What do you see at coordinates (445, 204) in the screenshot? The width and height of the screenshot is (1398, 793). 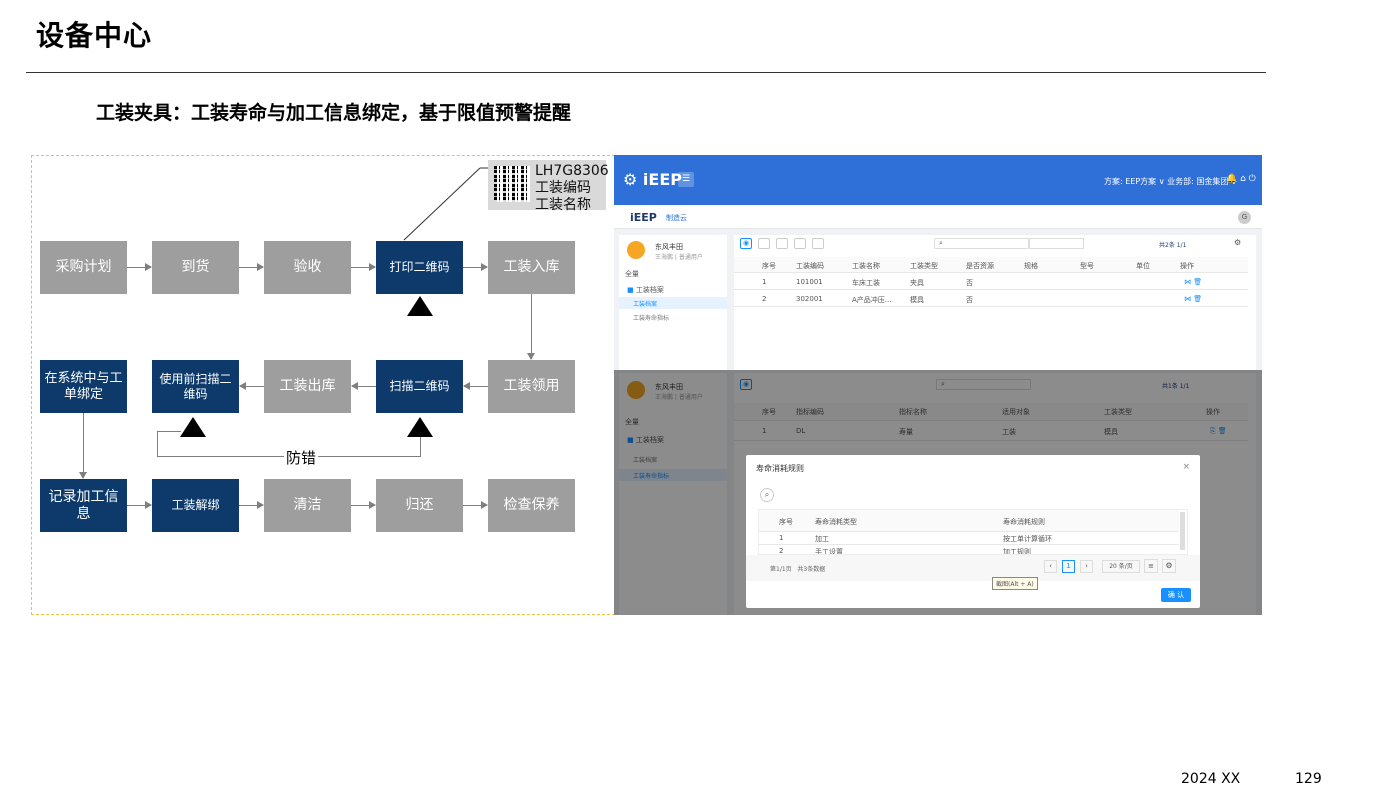 I see `callout-line` at bounding box center [445, 204].